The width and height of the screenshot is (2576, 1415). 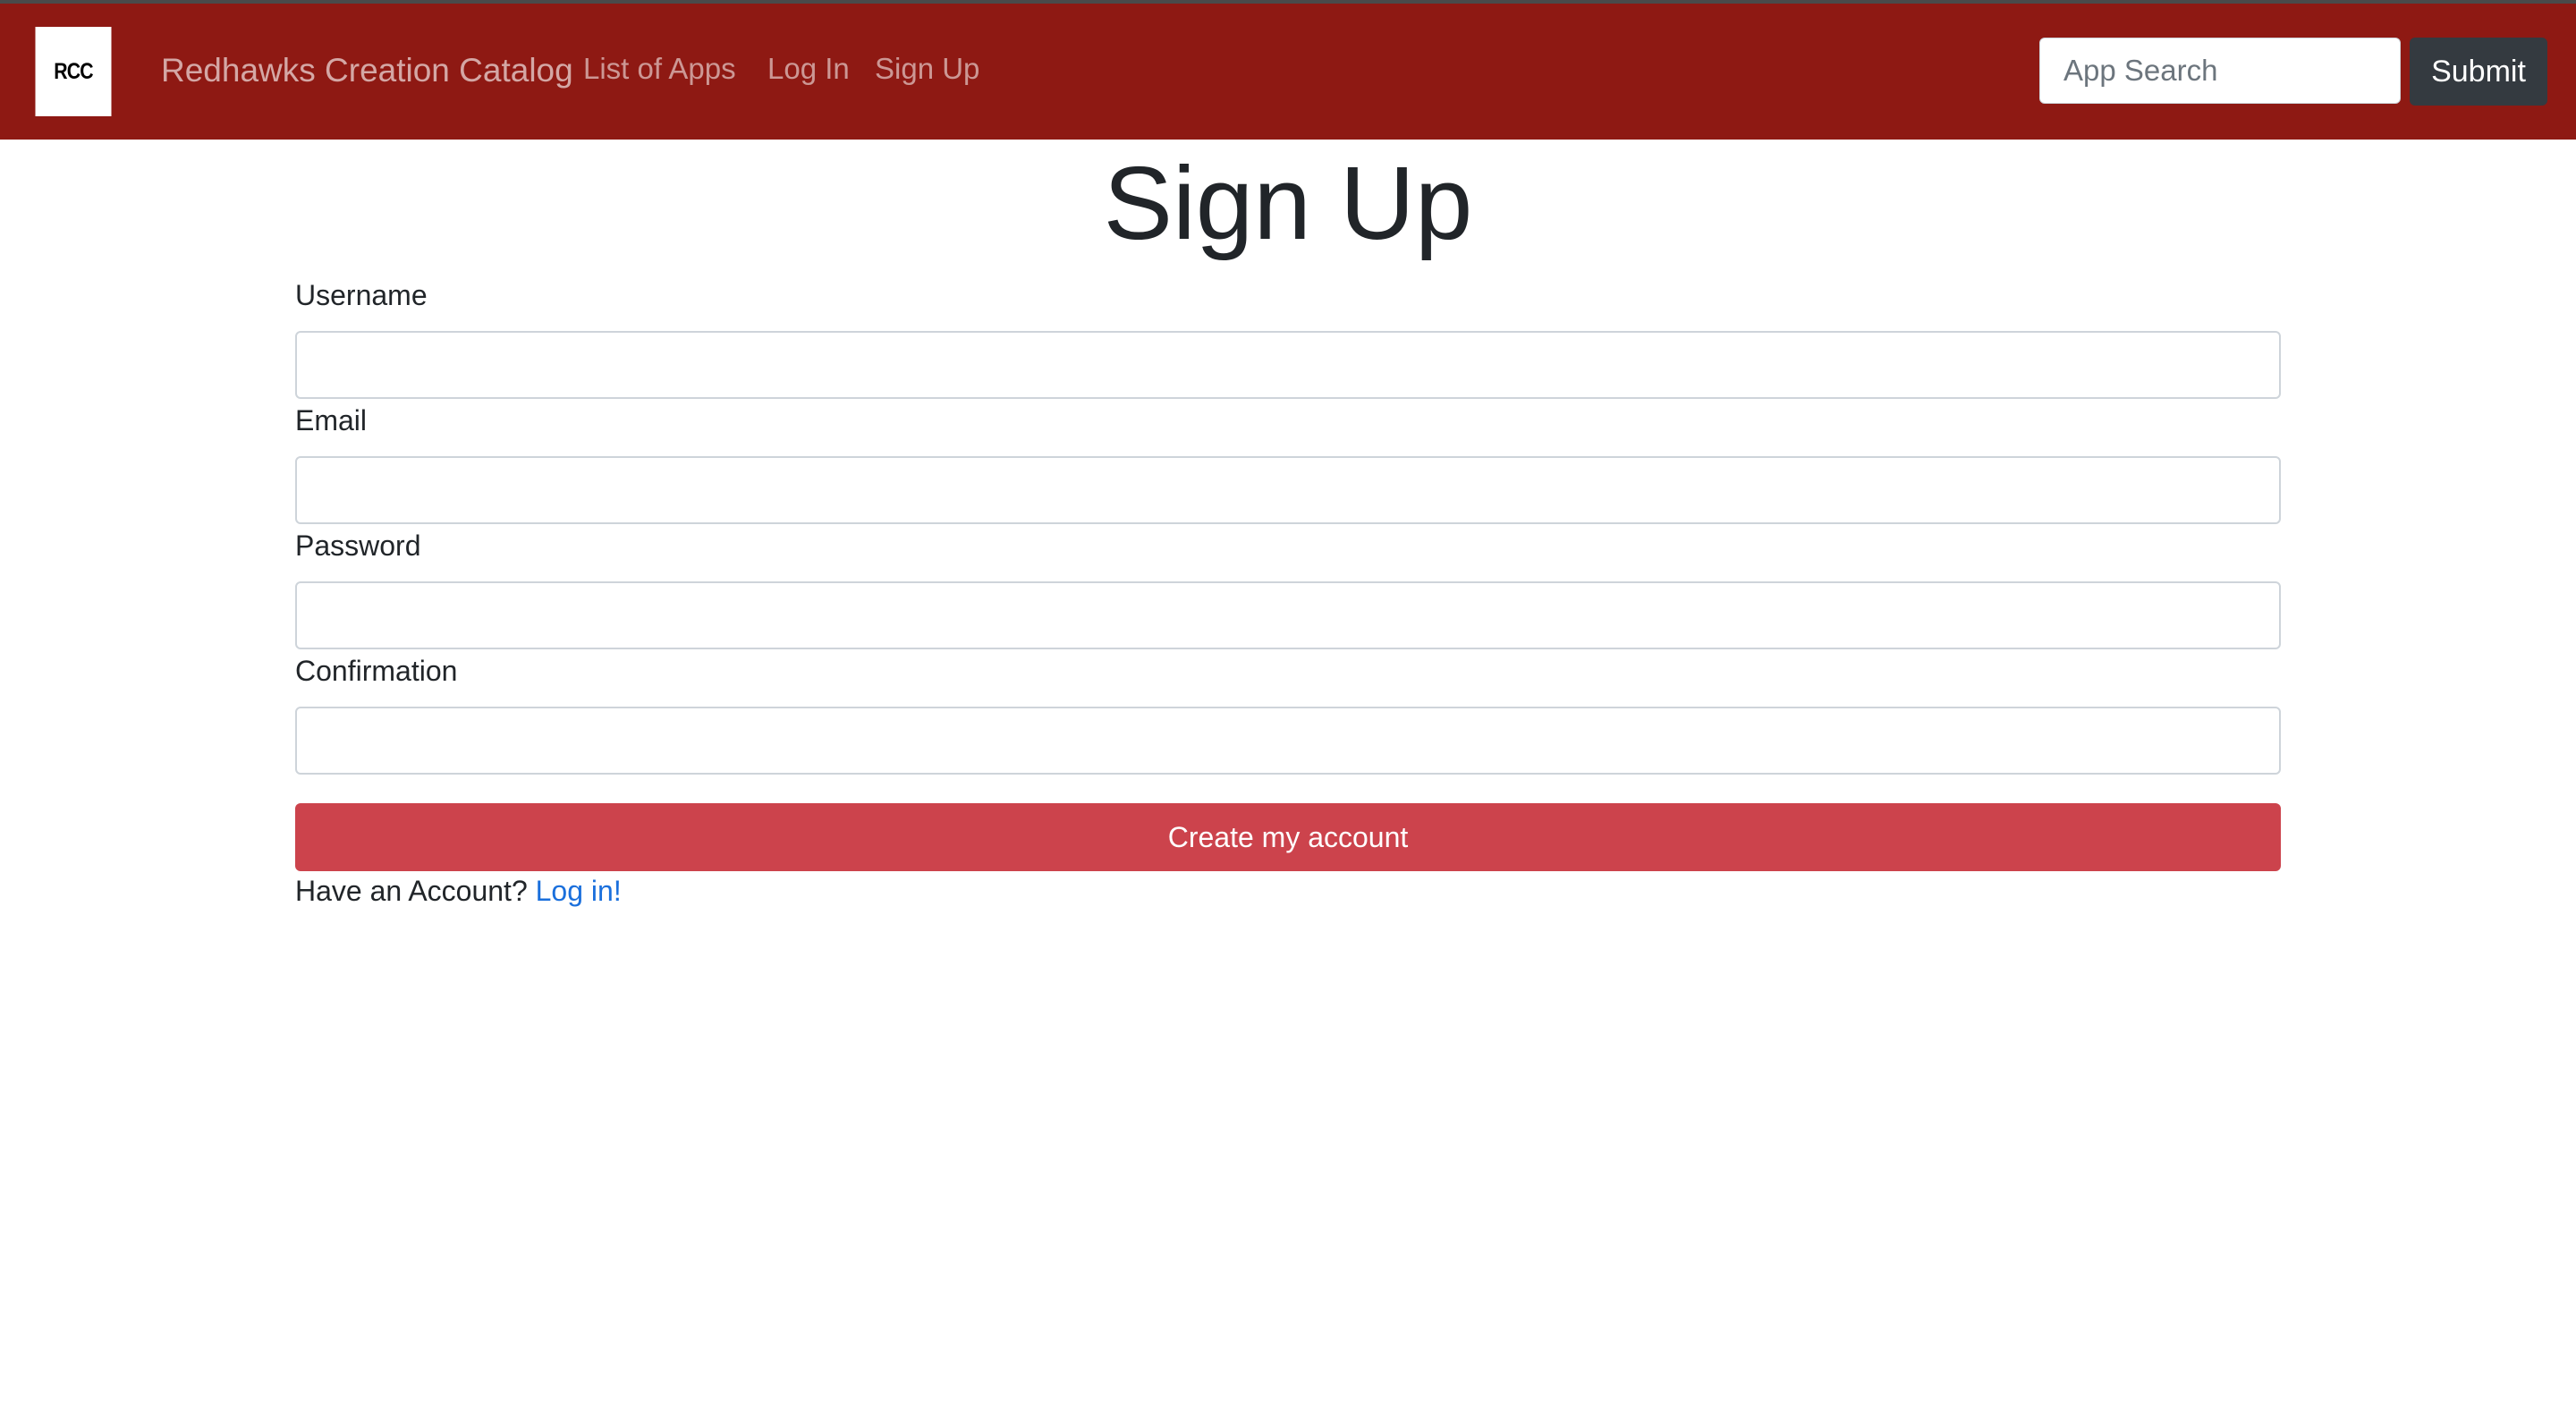 What do you see at coordinates (1288, 837) in the screenshot?
I see `create-account-button: Create my account` at bounding box center [1288, 837].